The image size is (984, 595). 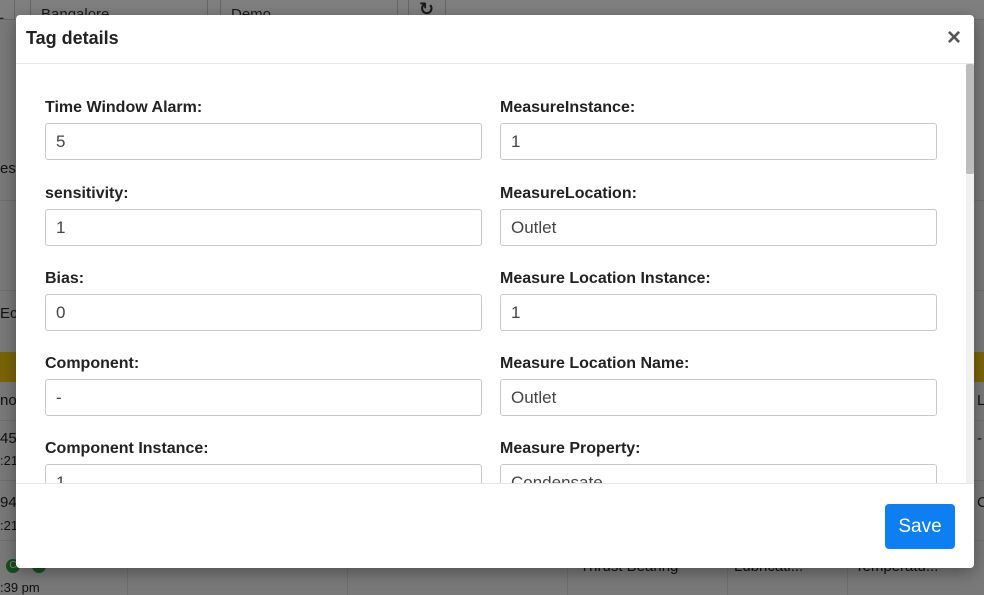 What do you see at coordinates (970, 119) in the screenshot?
I see `scrollbar-thumb` at bounding box center [970, 119].